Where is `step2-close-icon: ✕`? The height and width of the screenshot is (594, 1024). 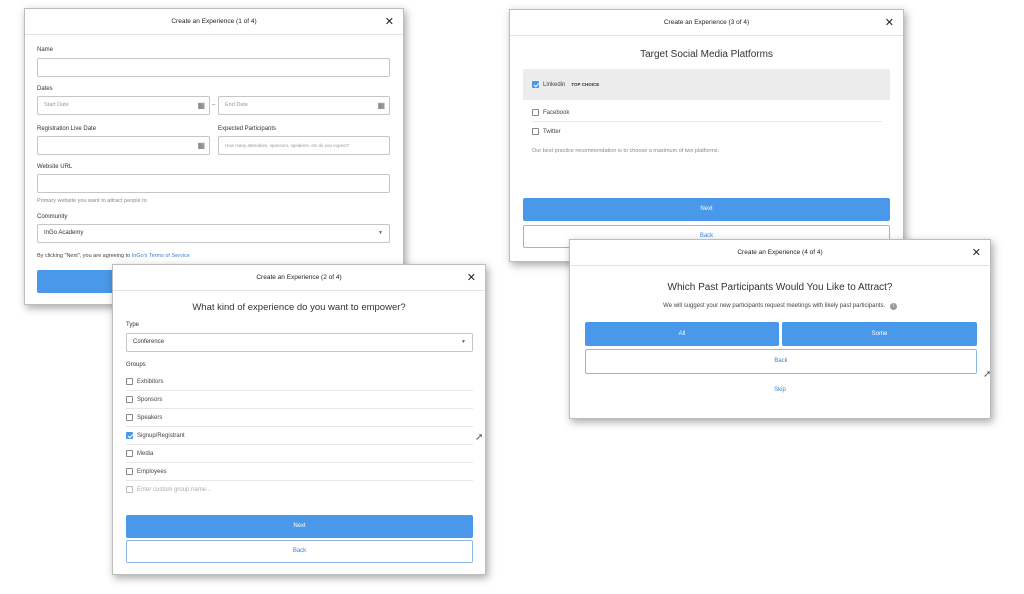 step2-close-icon: ✕ is located at coordinates (471, 278).